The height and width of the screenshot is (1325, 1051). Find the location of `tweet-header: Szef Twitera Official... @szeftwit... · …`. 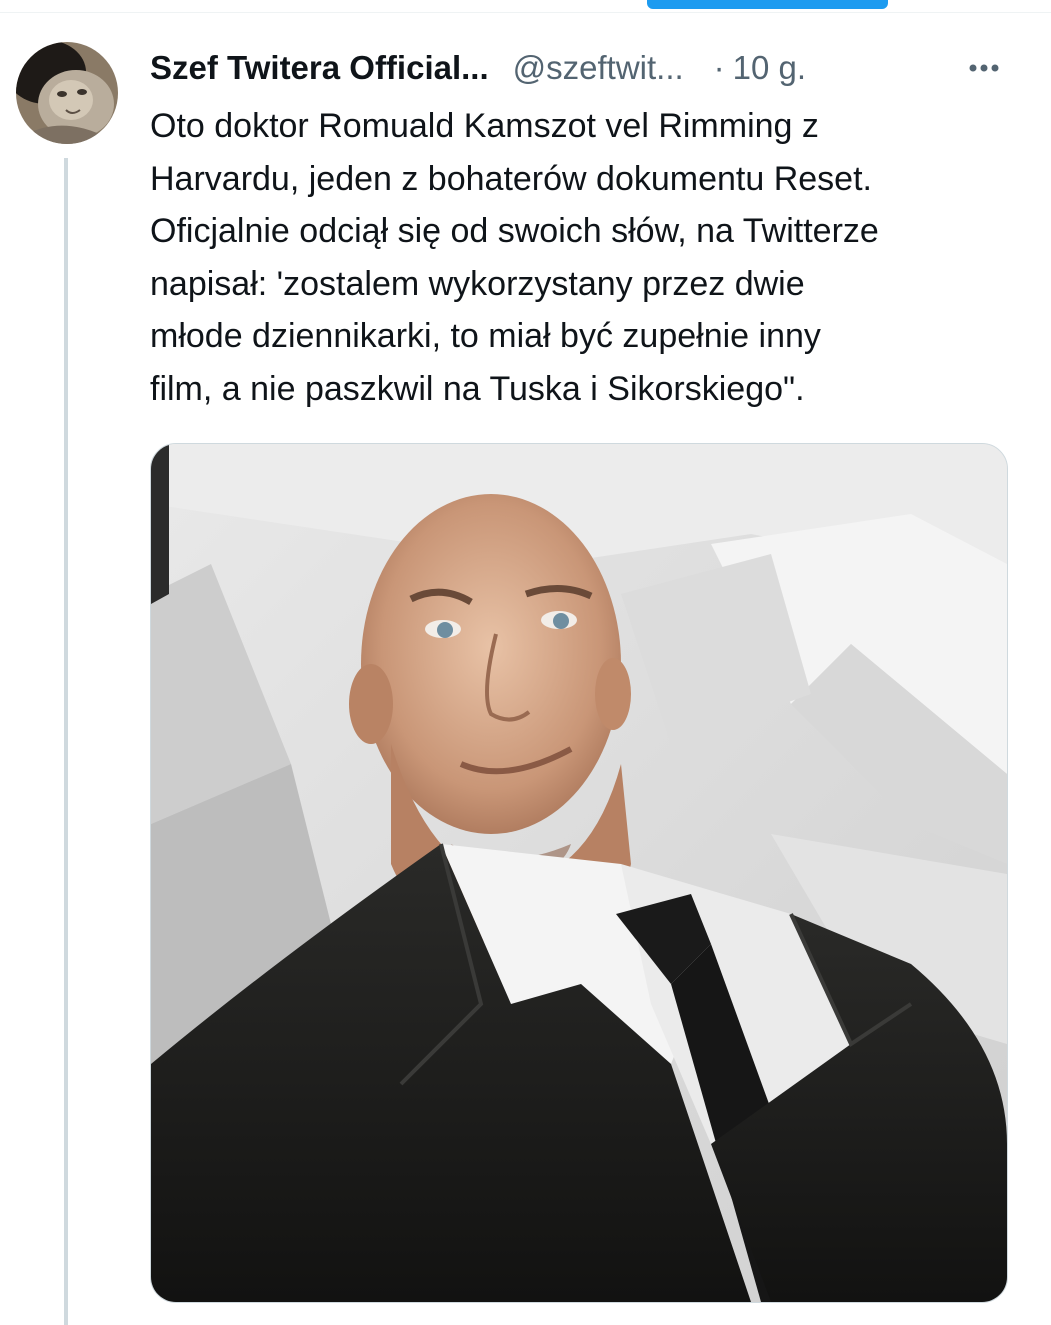

tweet-header: Szef Twitera Official... @szeftwit... · … is located at coordinates (478, 68).